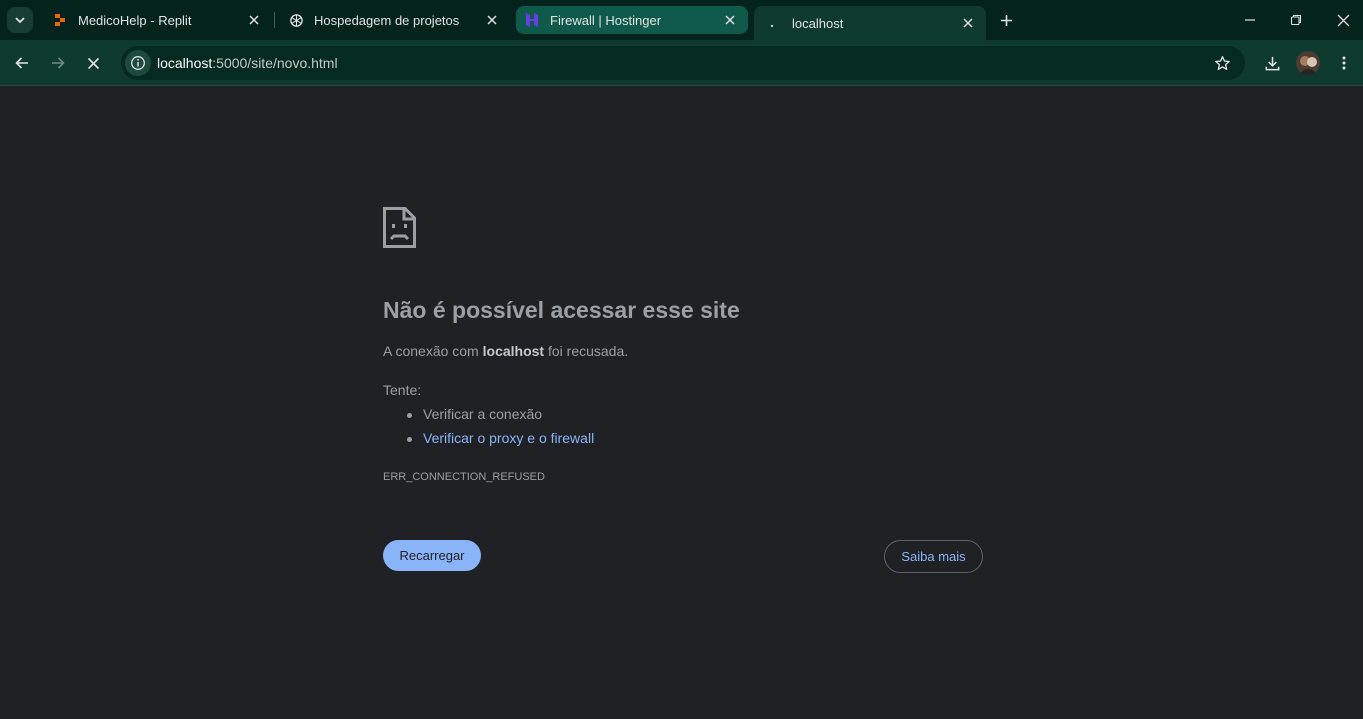 The height and width of the screenshot is (719, 1363). I want to click on replit-icon, so click(60, 20).